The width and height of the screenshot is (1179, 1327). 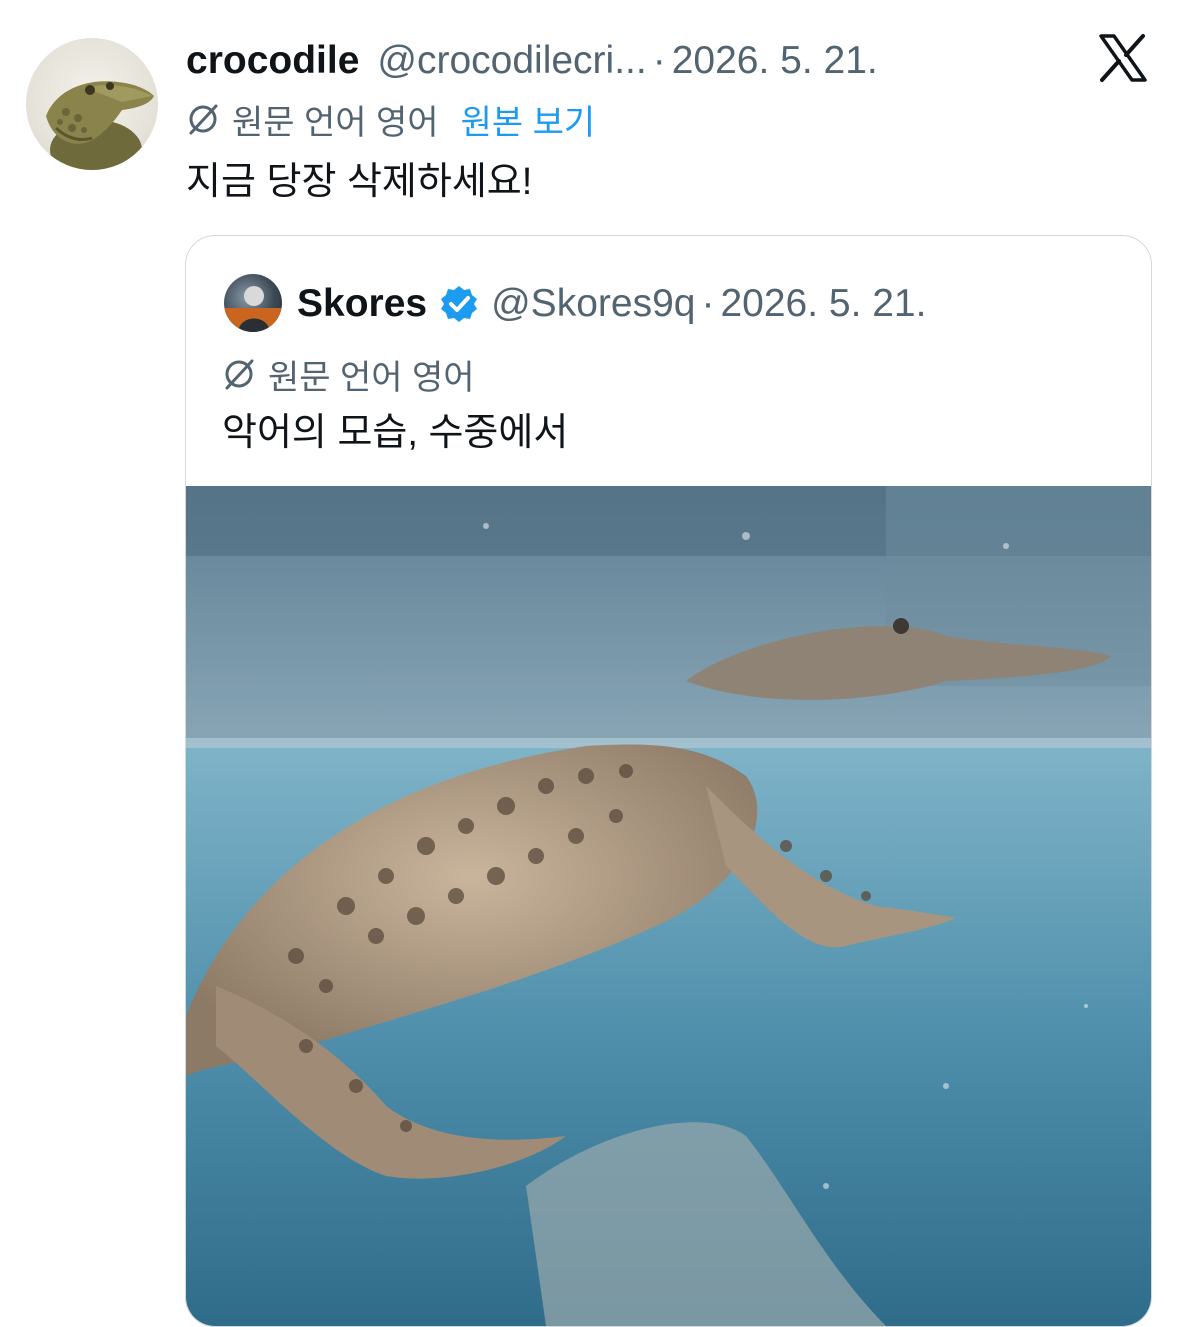 I want to click on quoted-translation-row: 원문 언어 영어, so click(x=348, y=374).